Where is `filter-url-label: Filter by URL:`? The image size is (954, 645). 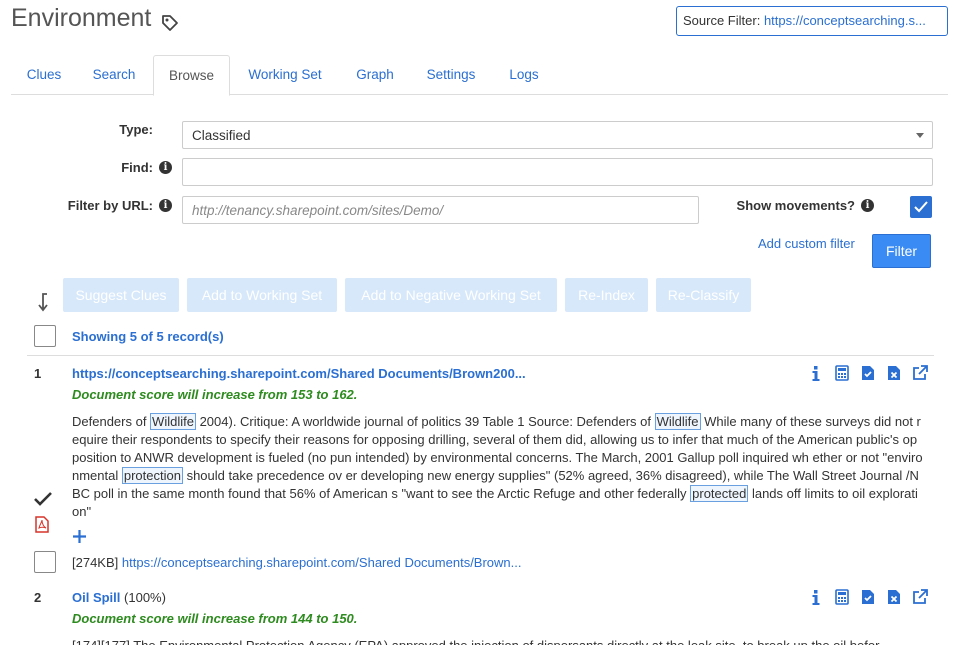
filter-url-label: Filter by URL: is located at coordinates (110, 205).